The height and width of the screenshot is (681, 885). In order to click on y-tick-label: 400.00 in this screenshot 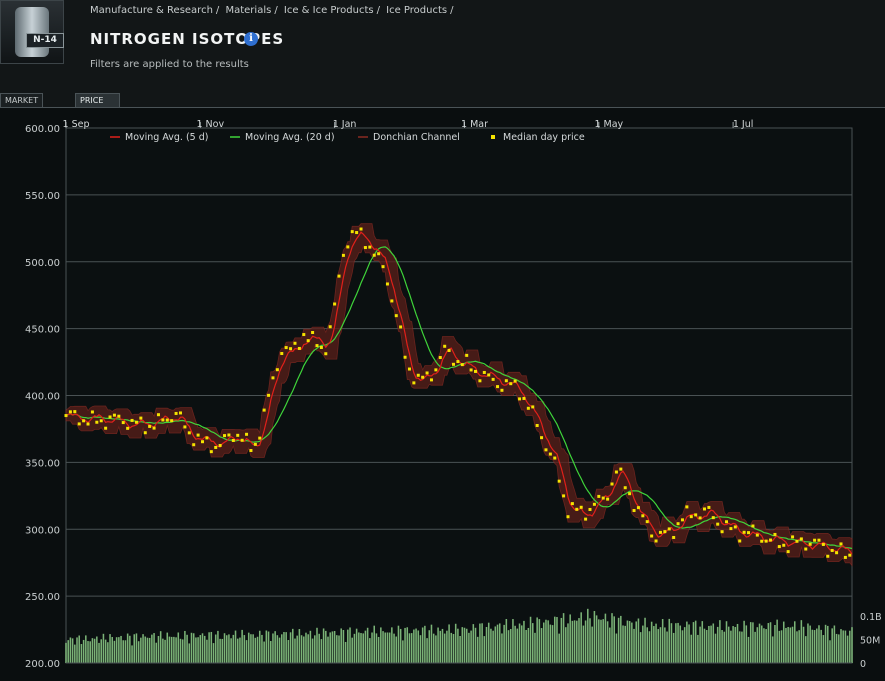, I will do `click(42, 397)`.